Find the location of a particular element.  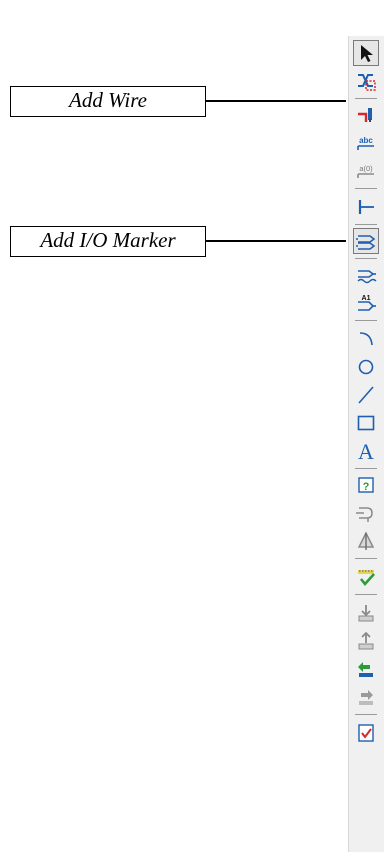

a1-icon-text: A1 is located at coordinates (366, 298).